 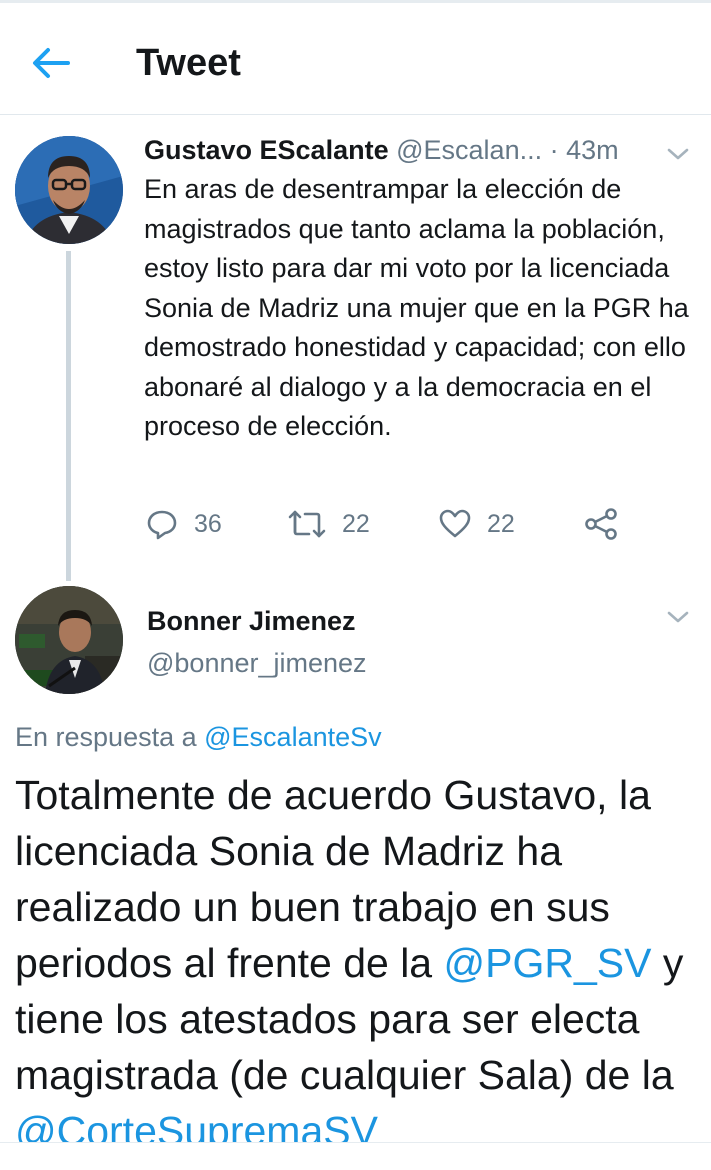 What do you see at coordinates (548, 963) in the screenshot?
I see `mention-pgr-link: @PGR_SV` at bounding box center [548, 963].